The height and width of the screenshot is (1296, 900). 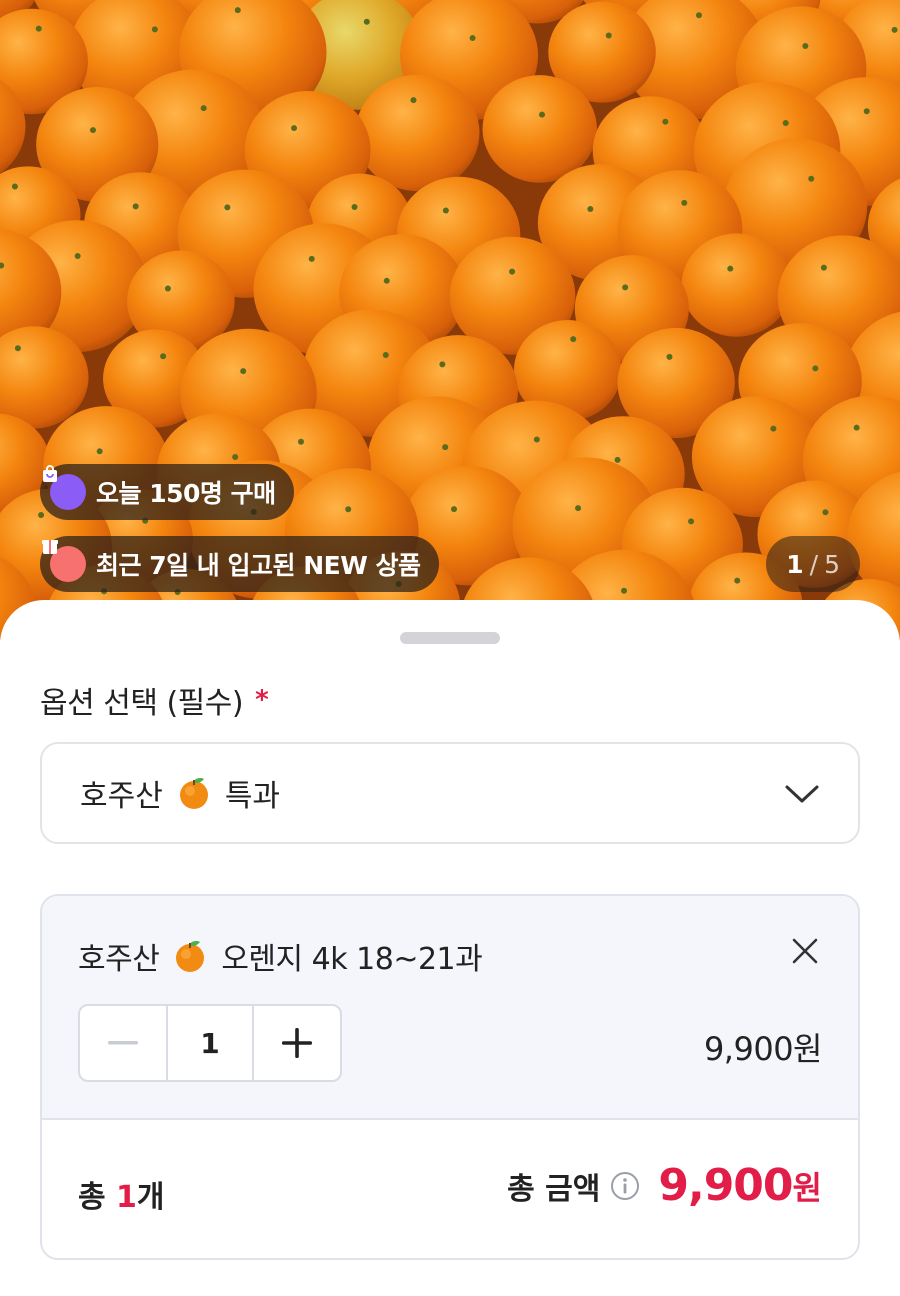 I want to click on decrease-quantity-button, so click(x=123, y=1043).